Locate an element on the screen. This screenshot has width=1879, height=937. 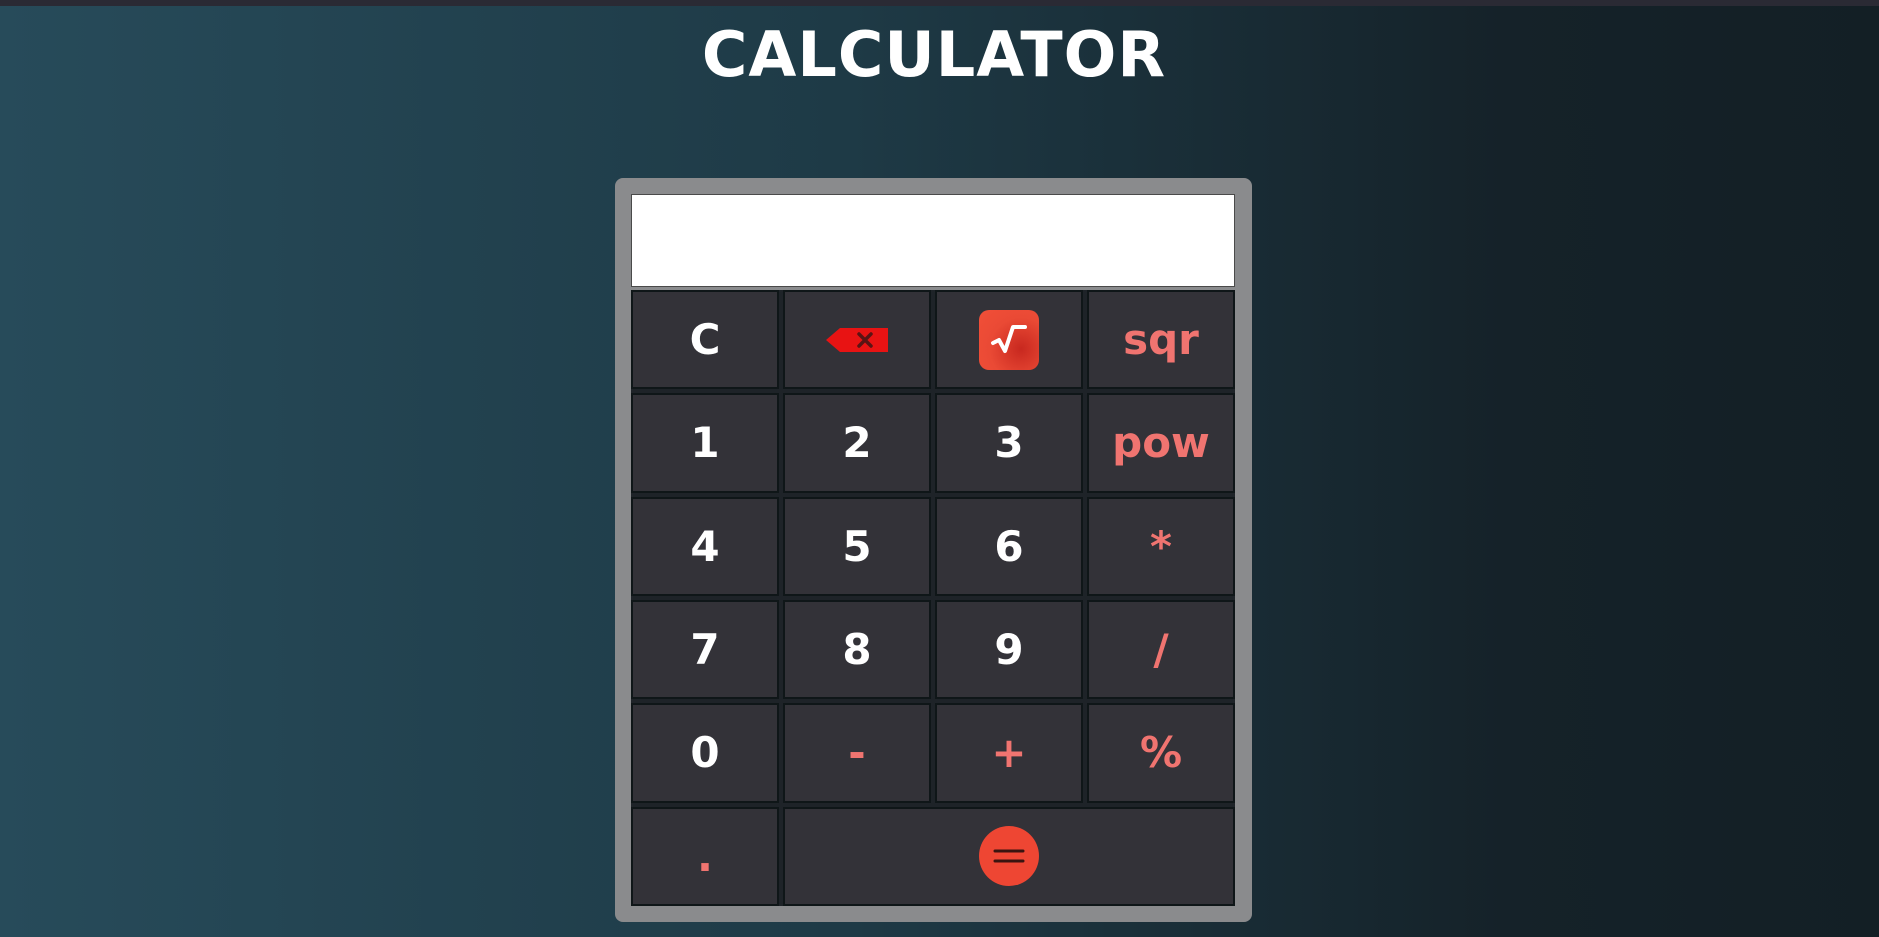
backspace-button is located at coordinates (857, 340).